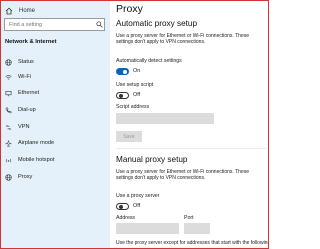  Describe the element at coordinates (55, 177) in the screenshot. I see `sidebar-item-proxy: Proxy` at that location.